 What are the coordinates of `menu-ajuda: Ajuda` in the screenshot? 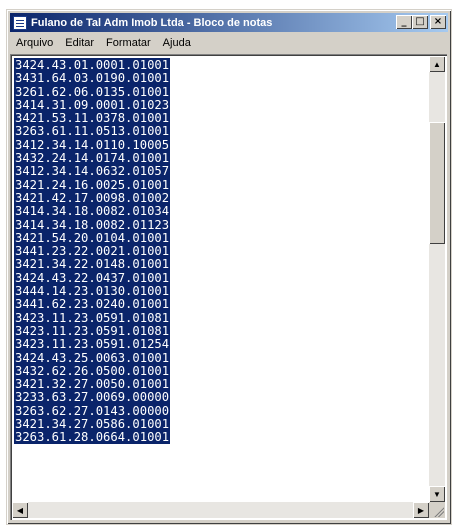 It's located at (177, 43).